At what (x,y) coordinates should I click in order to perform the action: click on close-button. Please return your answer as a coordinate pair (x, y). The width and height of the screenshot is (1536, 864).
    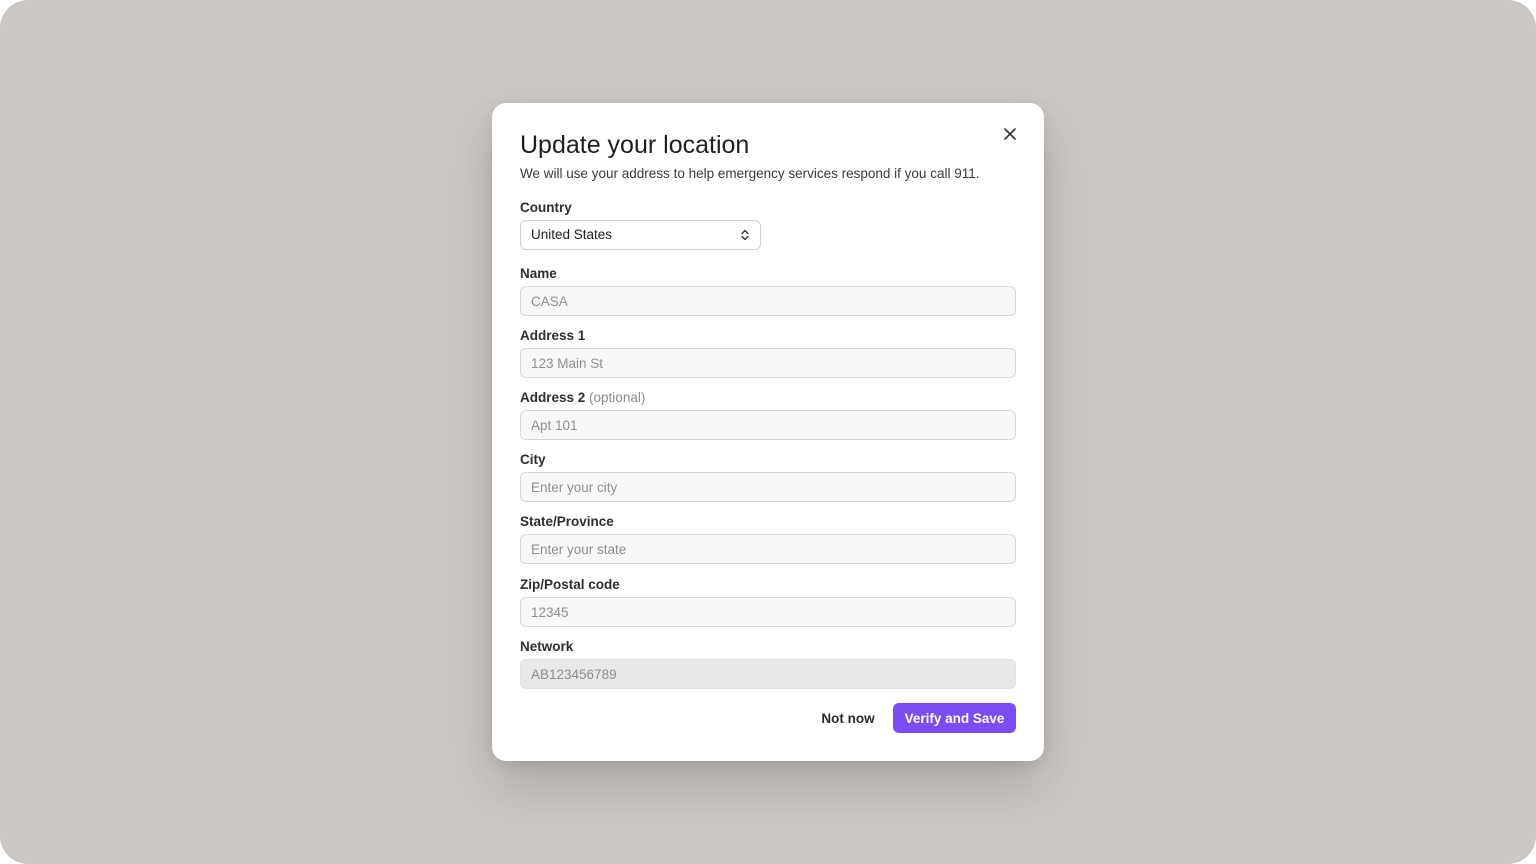
    Looking at the image, I should click on (1010, 134).